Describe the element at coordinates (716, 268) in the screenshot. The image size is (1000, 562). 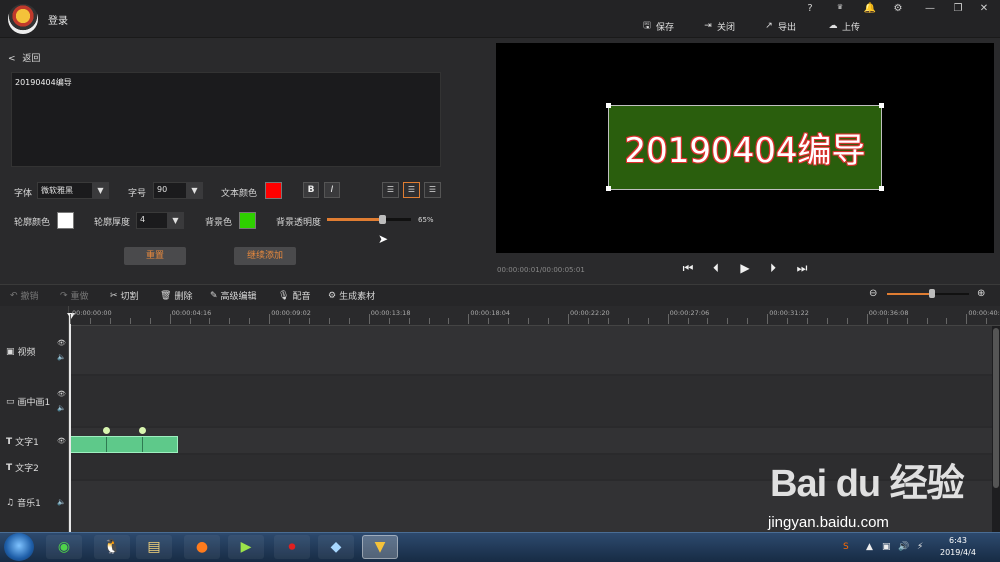
I see `step-back-icon: ⏴` at that location.